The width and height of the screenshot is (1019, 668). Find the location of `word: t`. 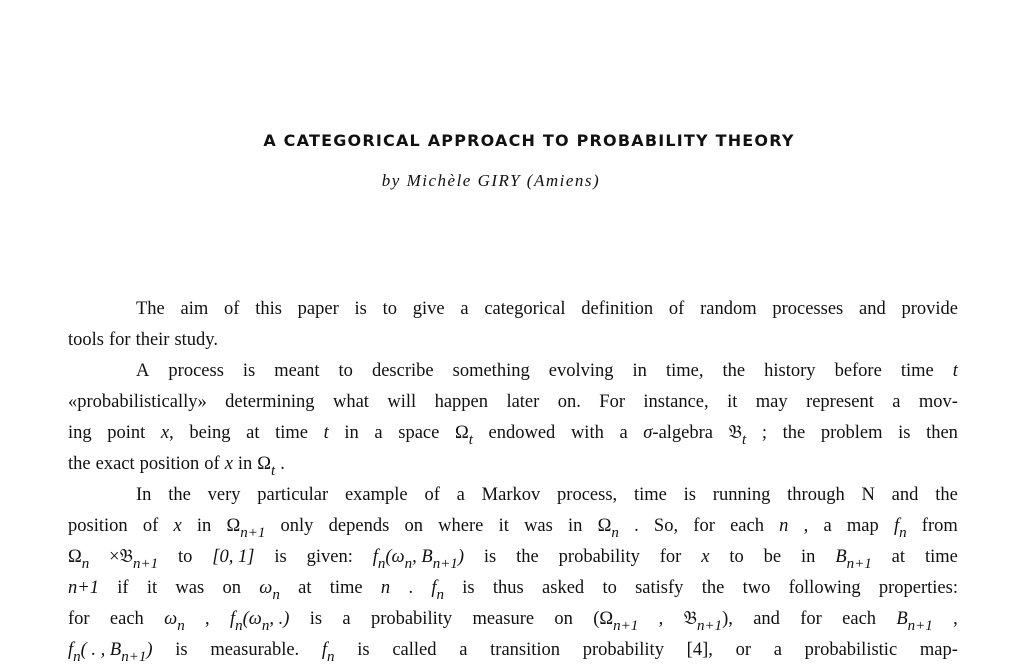

word: t is located at coordinates (955, 373).